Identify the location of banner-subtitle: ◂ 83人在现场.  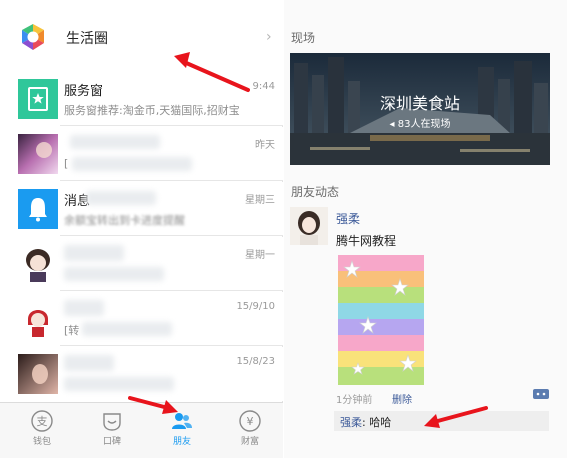
(420, 122).